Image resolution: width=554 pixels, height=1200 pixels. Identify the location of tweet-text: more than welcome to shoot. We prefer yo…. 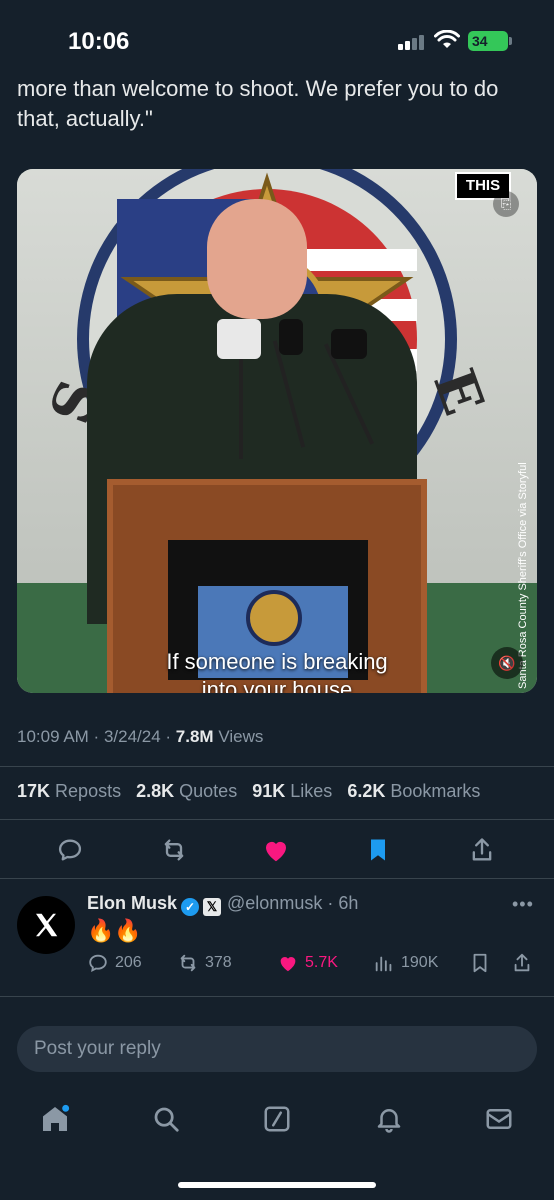
(258, 103).